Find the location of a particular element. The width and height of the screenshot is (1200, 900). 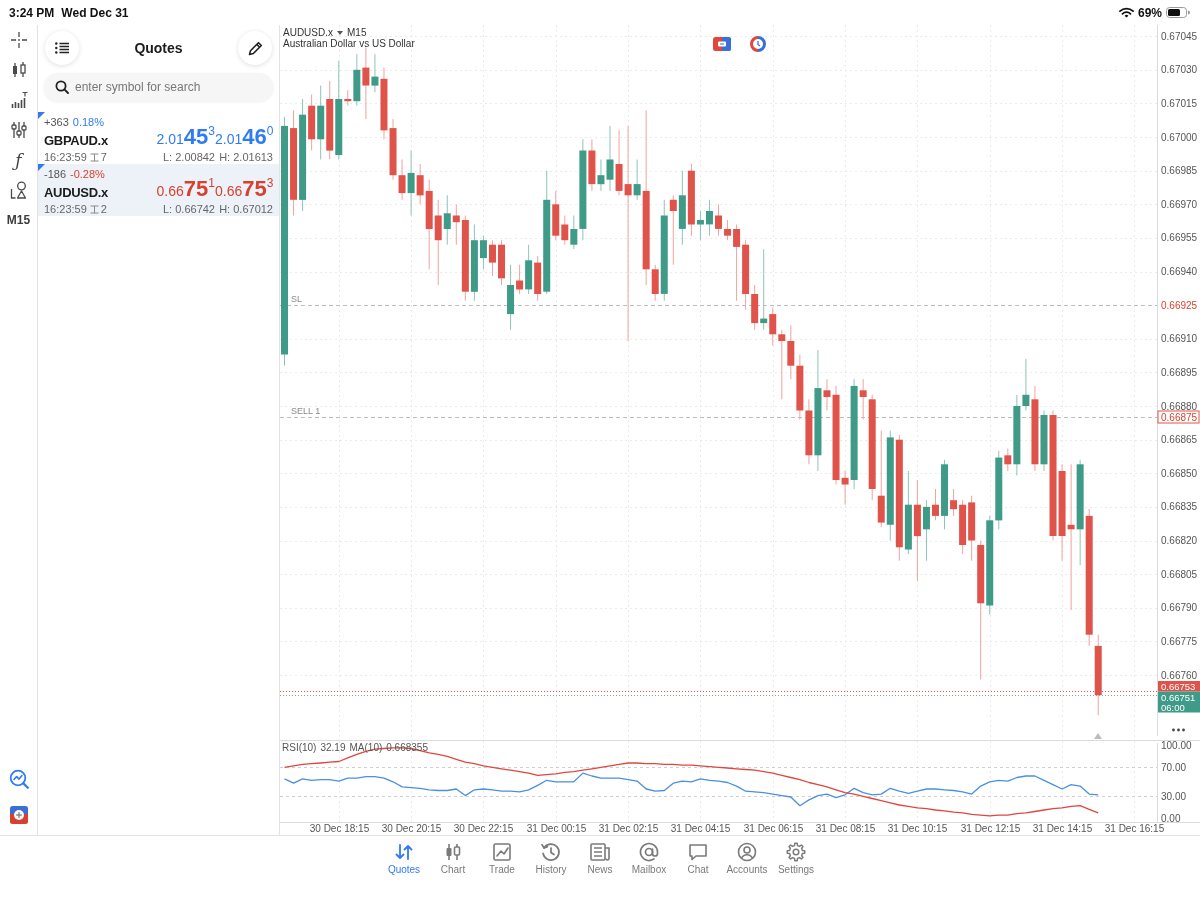

nav-tab: Accounts is located at coordinates (747, 860).